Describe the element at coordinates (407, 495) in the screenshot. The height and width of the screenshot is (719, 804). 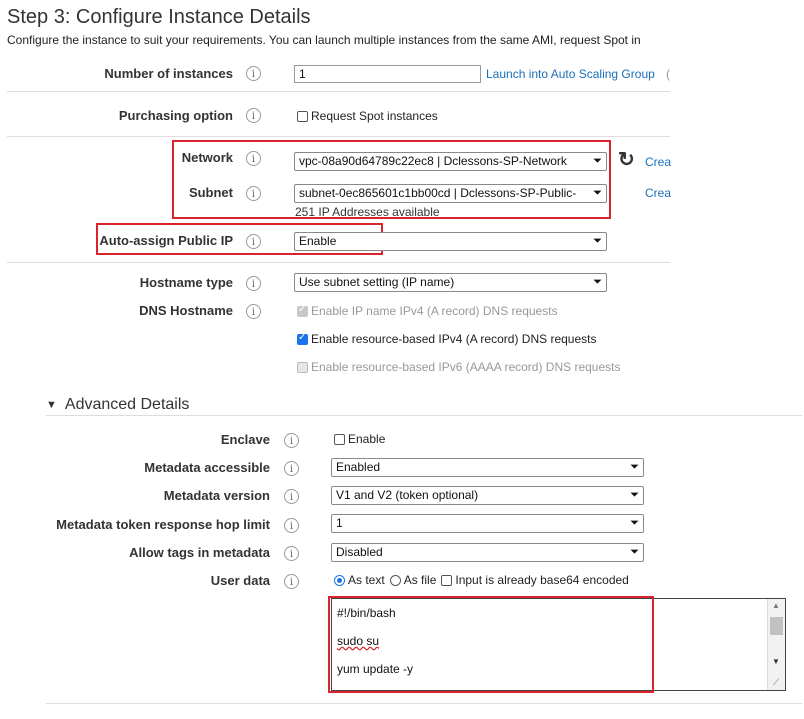
I see `metadata-version-value: V1 and V2 (token optional)` at that location.